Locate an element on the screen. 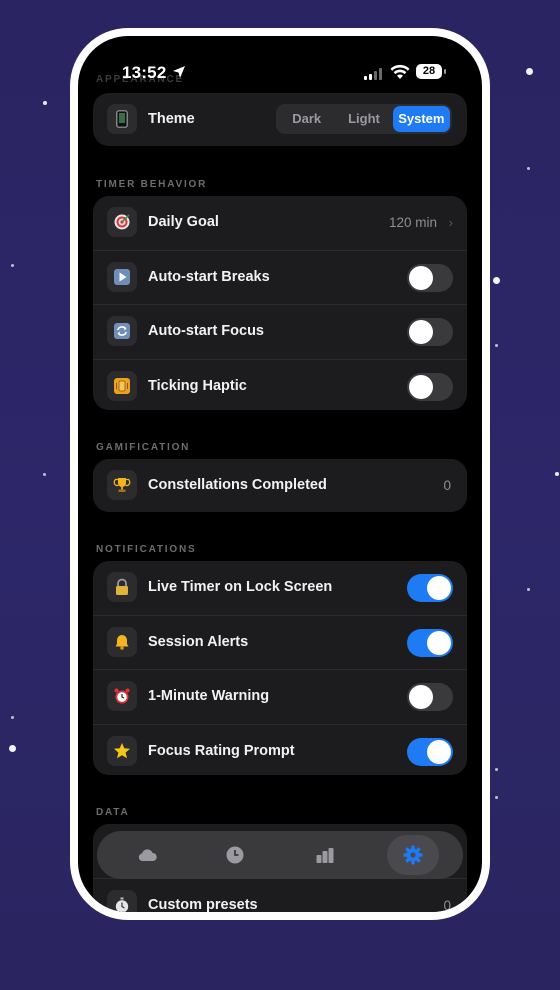 The image size is (560, 990). focus-rating-toggle is located at coordinates (430, 751).